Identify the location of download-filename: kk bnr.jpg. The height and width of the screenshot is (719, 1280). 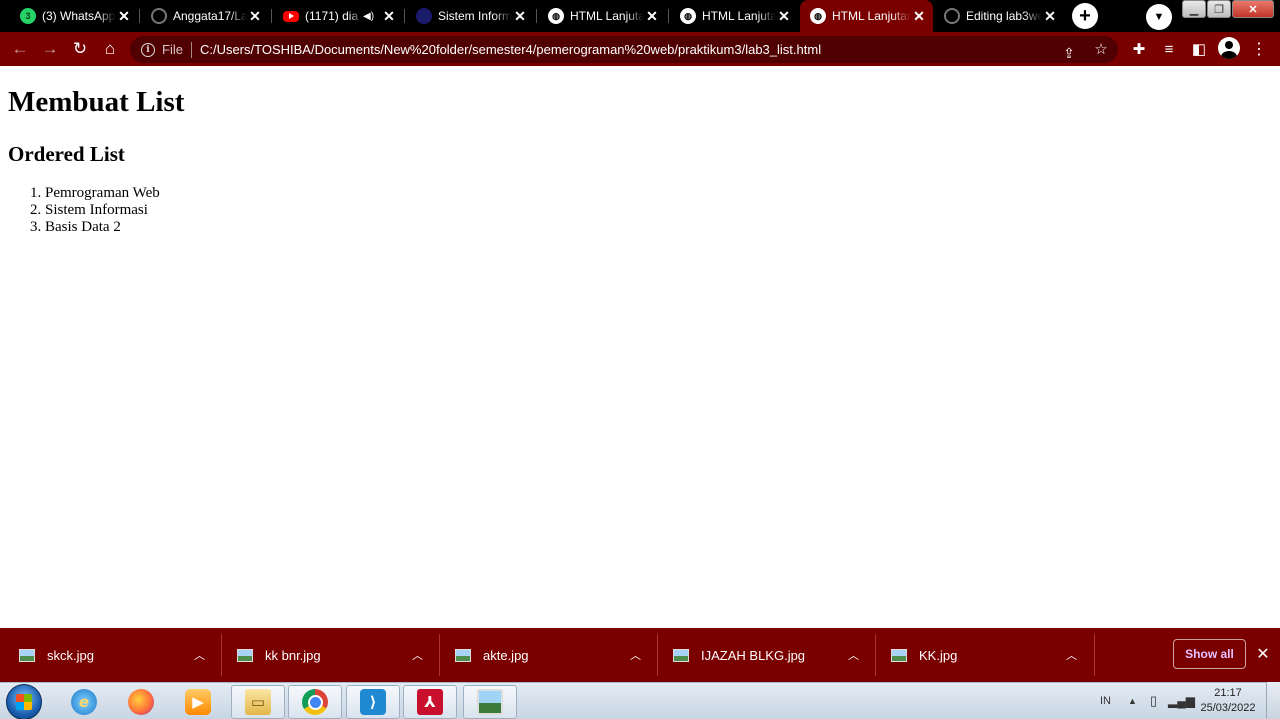
(293, 655).